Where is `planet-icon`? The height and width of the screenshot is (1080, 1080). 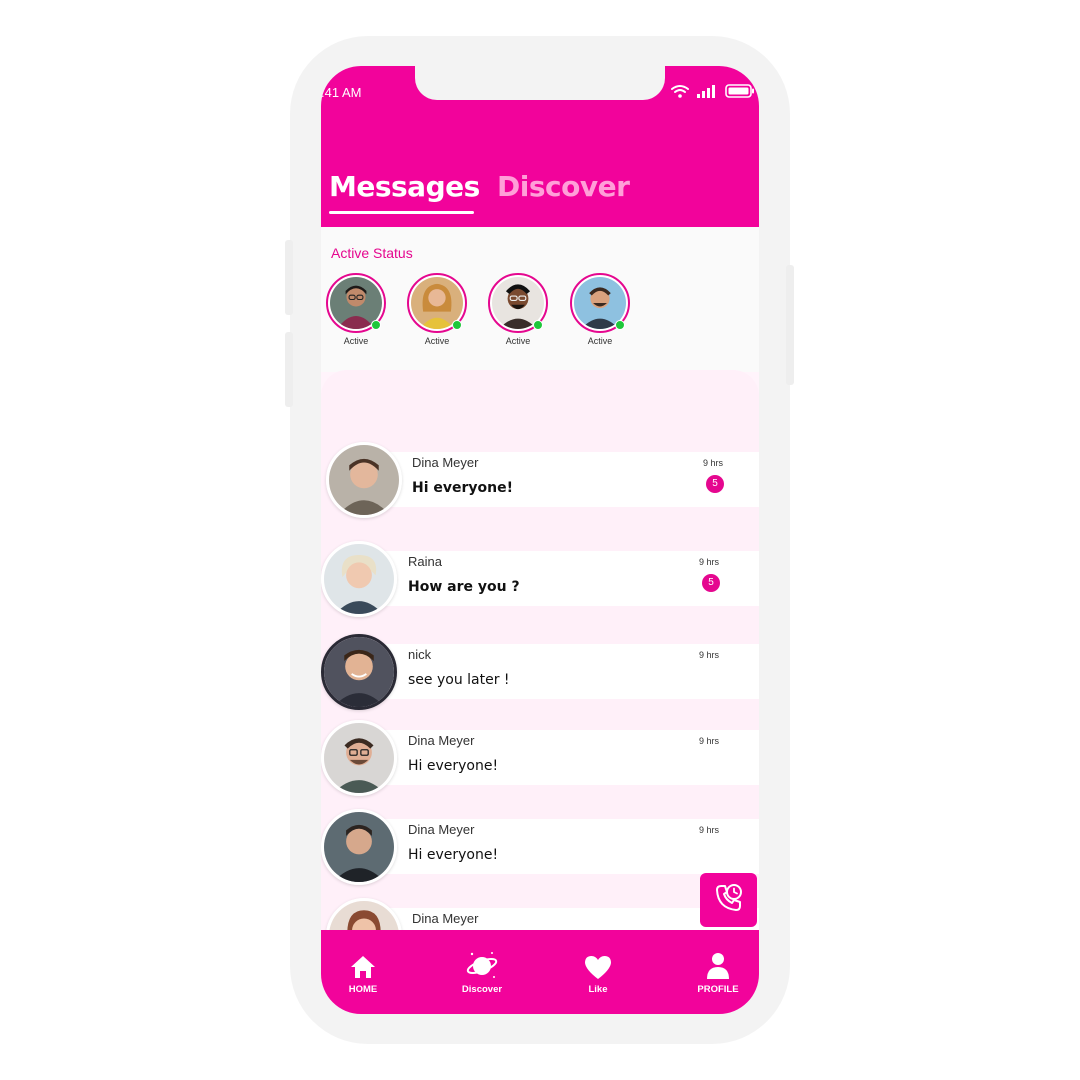
planet-icon is located at coordinates (482, 965).